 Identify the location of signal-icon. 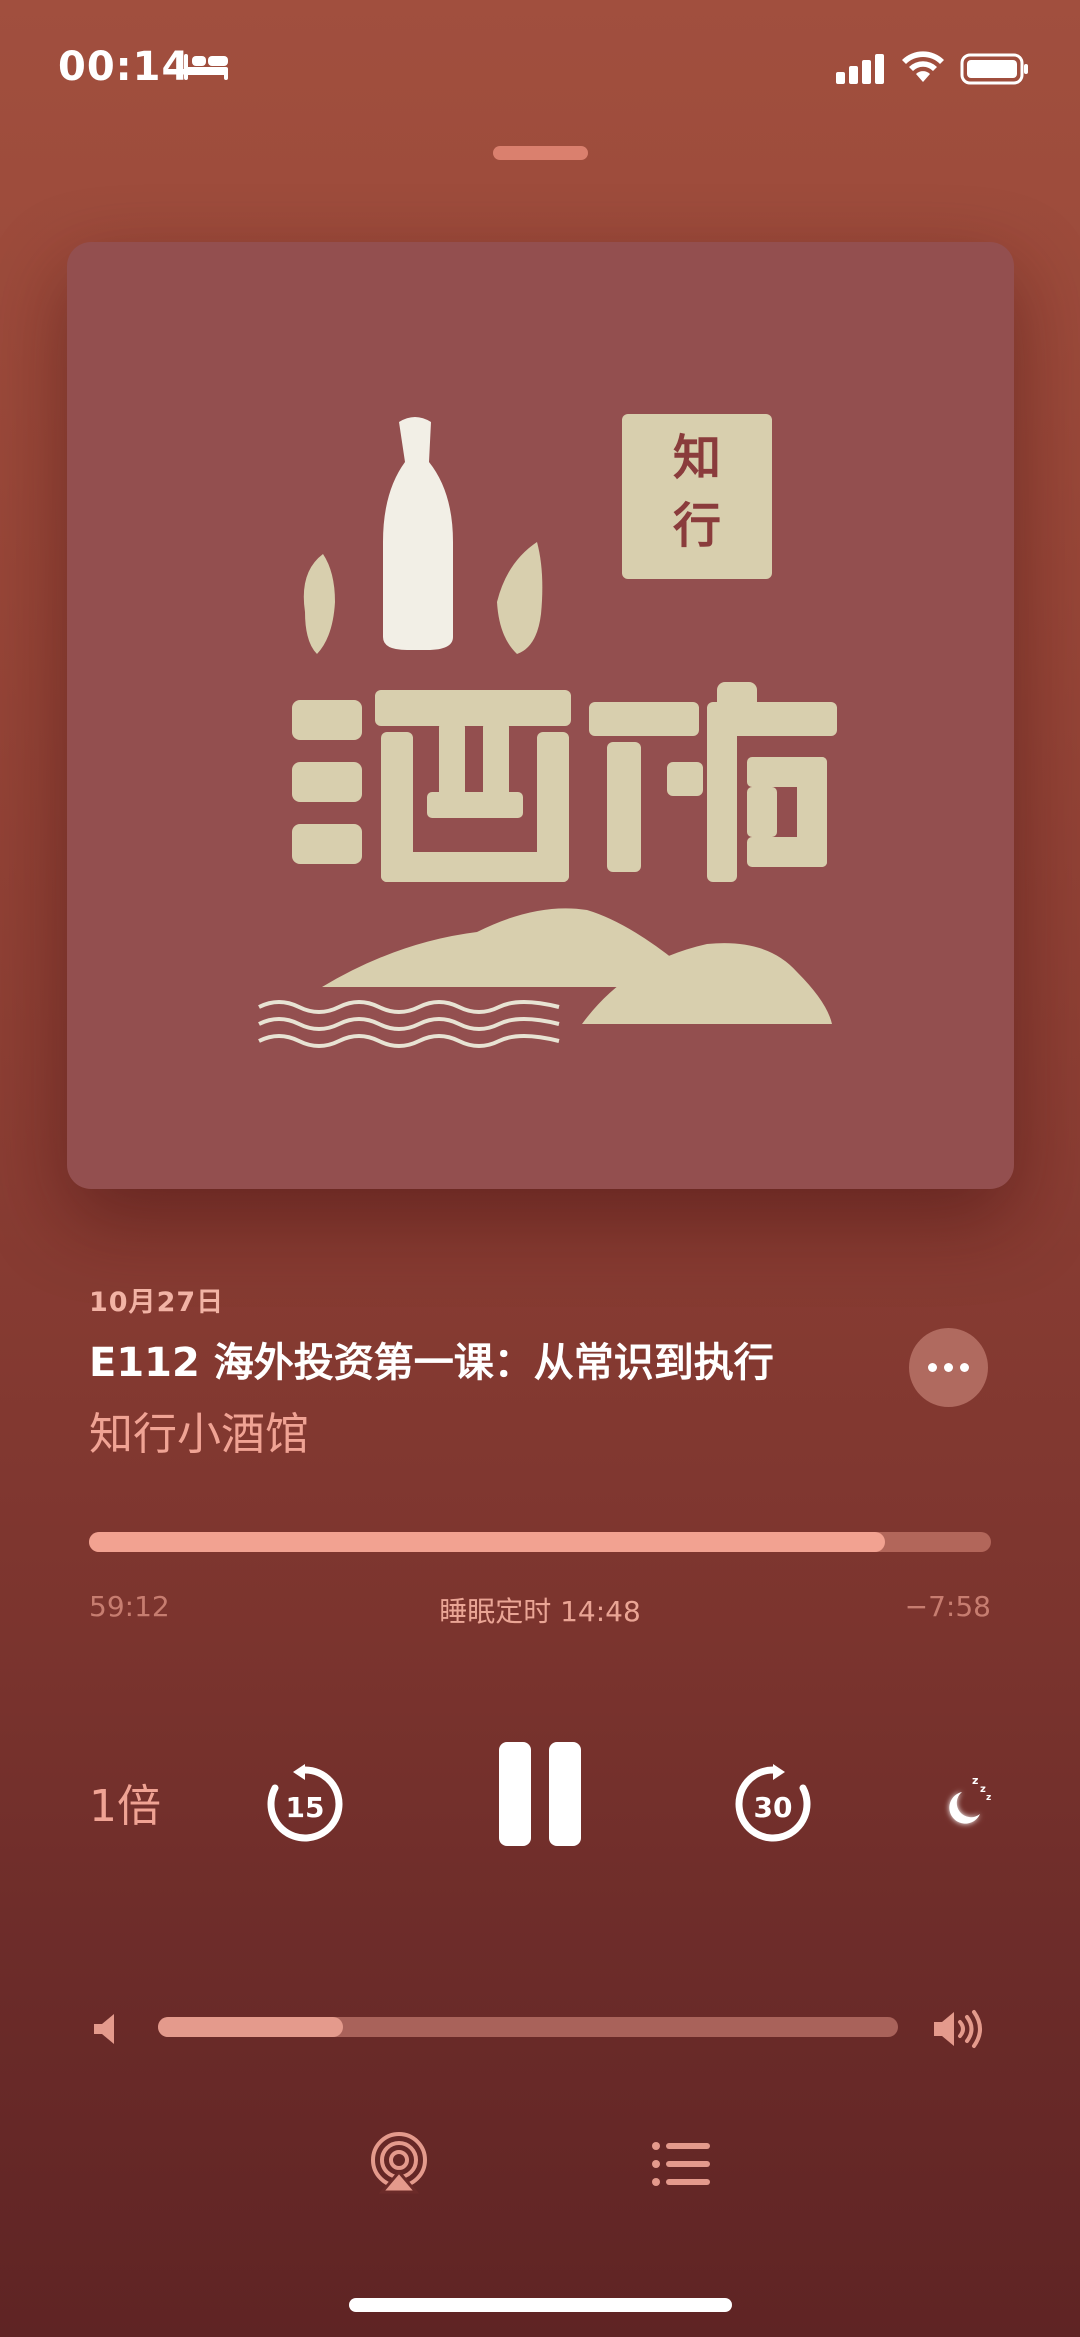
(860, 69).